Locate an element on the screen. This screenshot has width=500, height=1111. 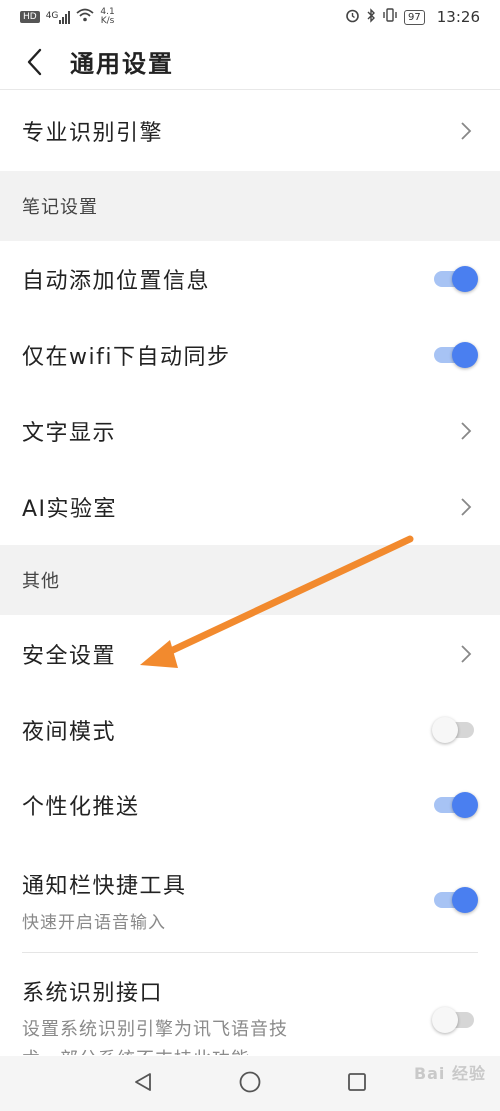
section-header-other: 其他 is located at coordinates (250, 580).